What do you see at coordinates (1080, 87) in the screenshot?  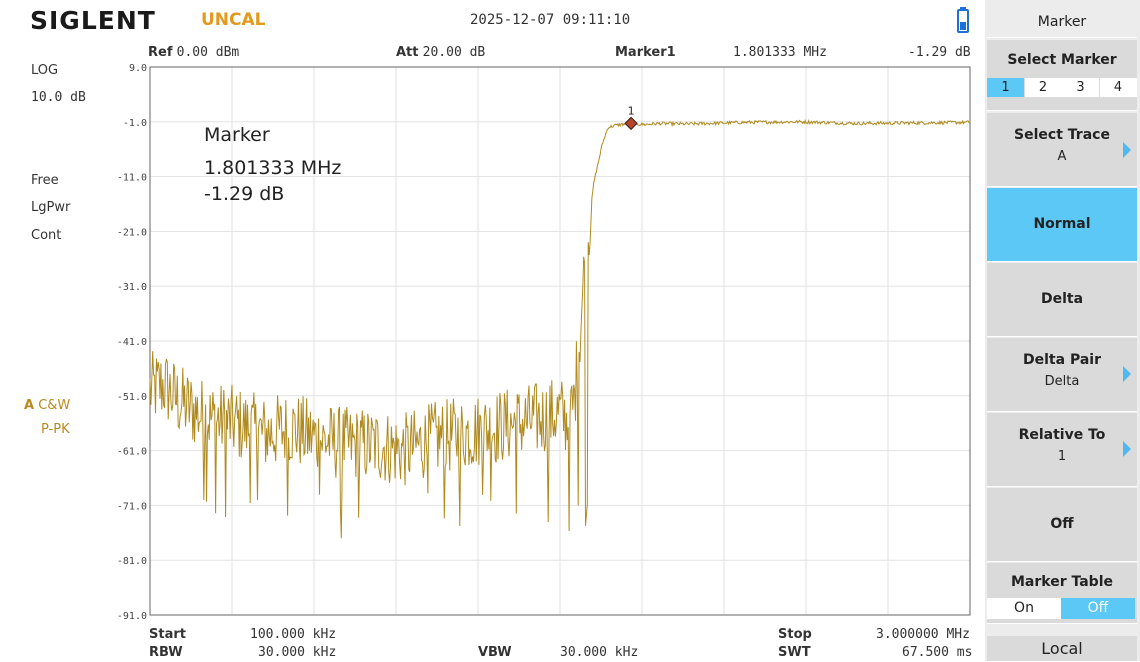 I see `marker-select-3: 3` at bounding box center [1080, 87].